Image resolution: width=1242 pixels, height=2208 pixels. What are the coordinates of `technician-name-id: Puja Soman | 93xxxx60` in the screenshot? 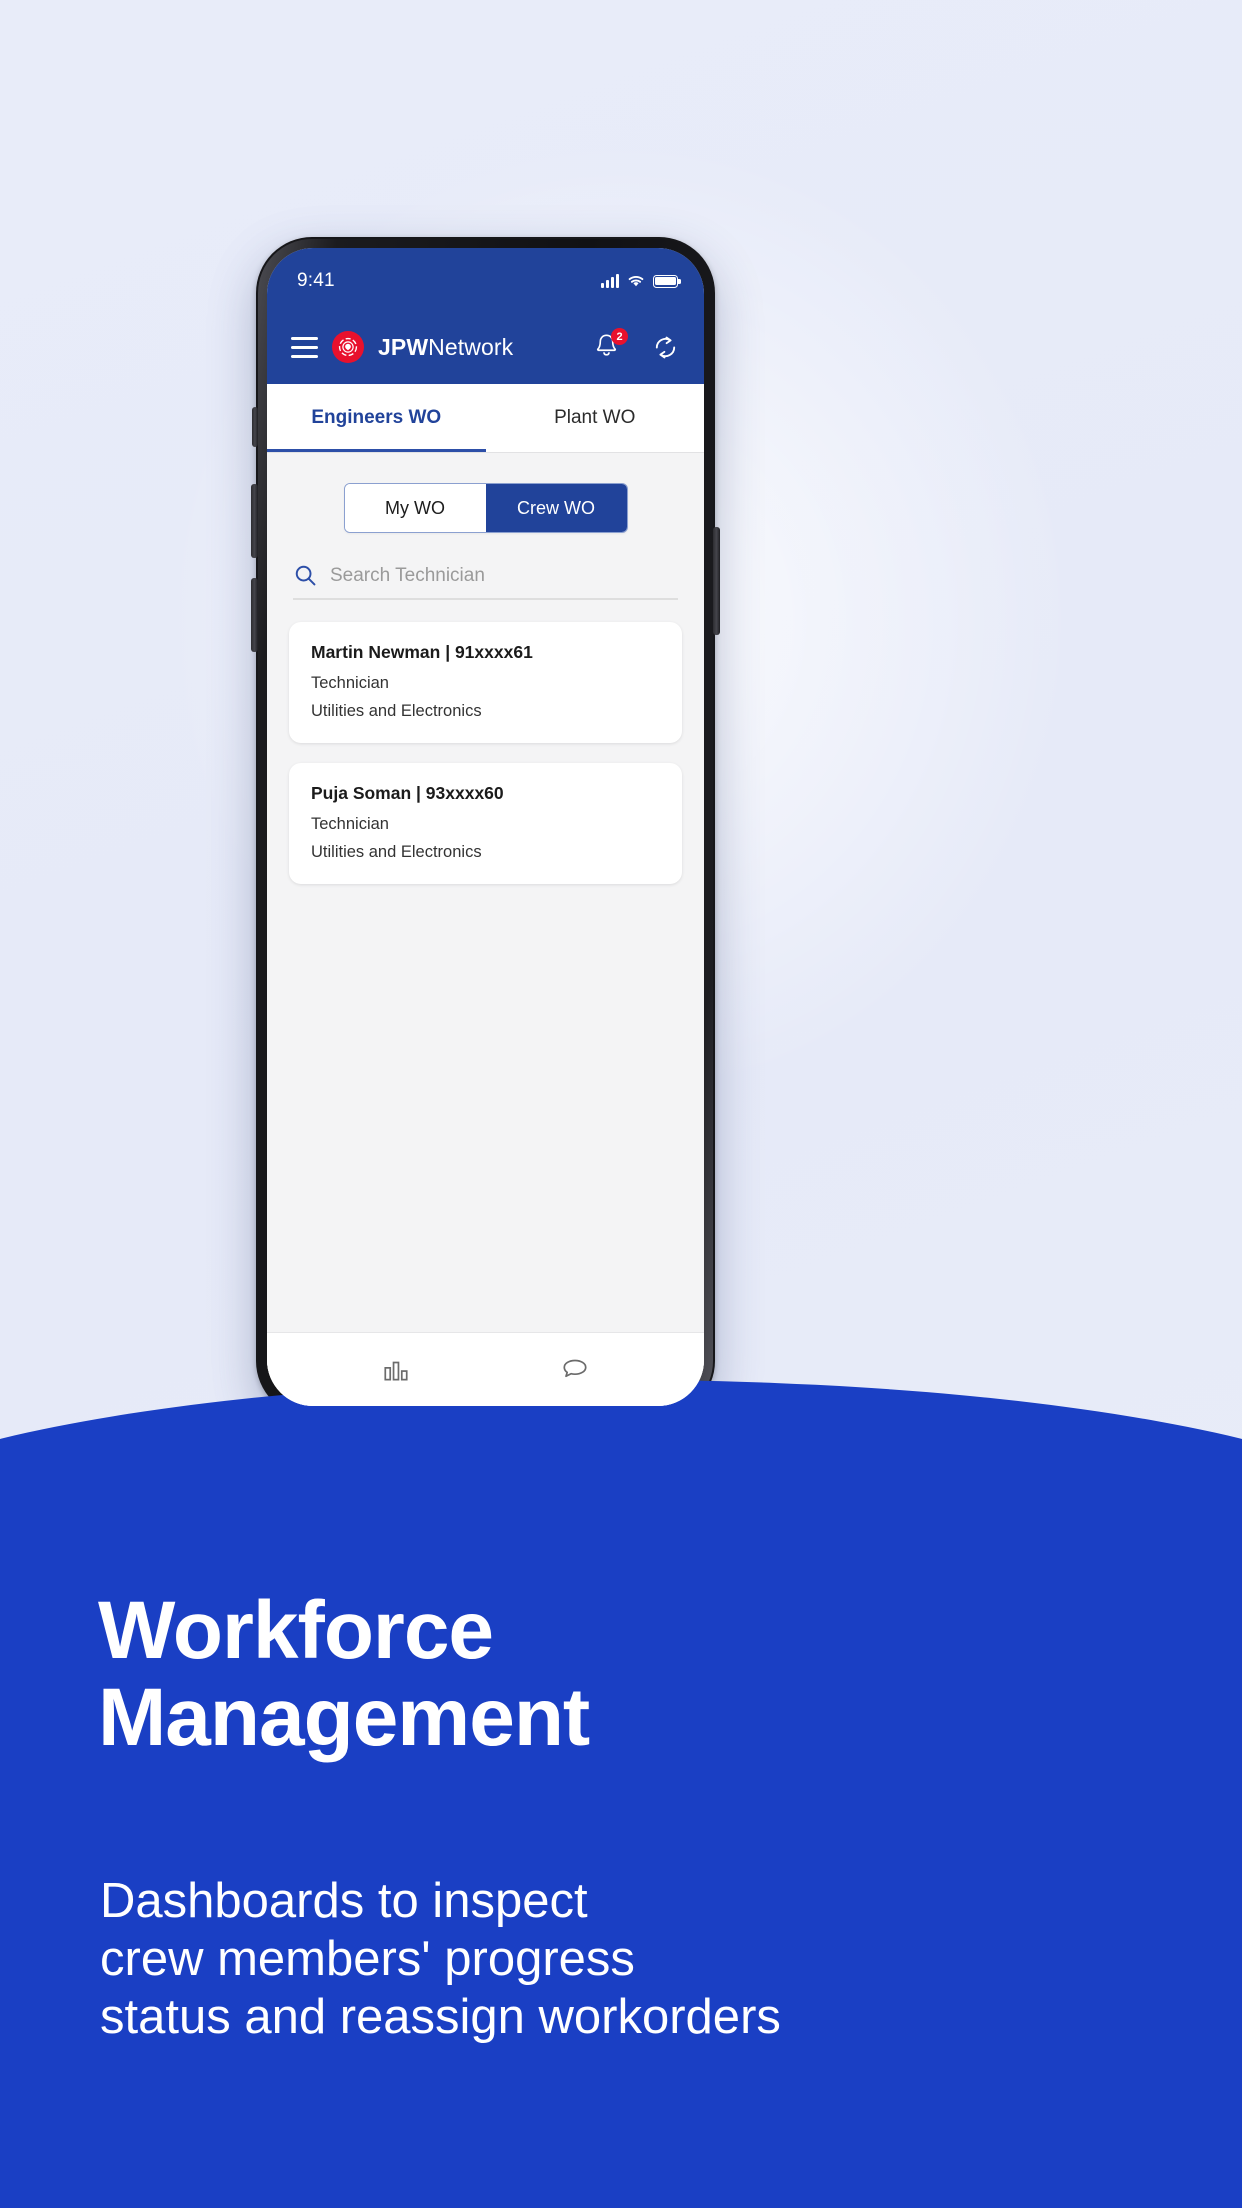 It's located at (407, 793).